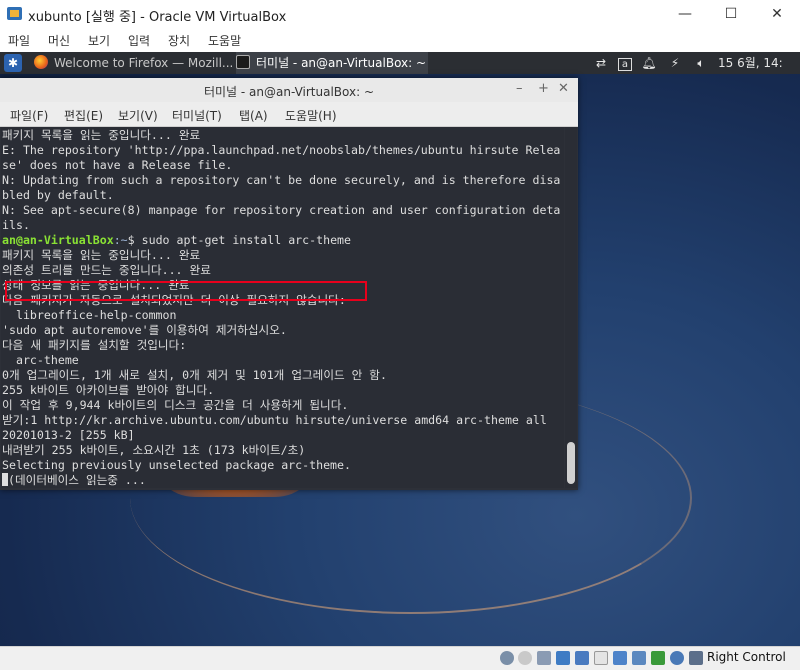 This screenshot has height=670, width=800. What do you see at coordinates (625, 63) in the screenshot?
I see `keyboard-layout-icon: a` at bounding box center [625, 63].